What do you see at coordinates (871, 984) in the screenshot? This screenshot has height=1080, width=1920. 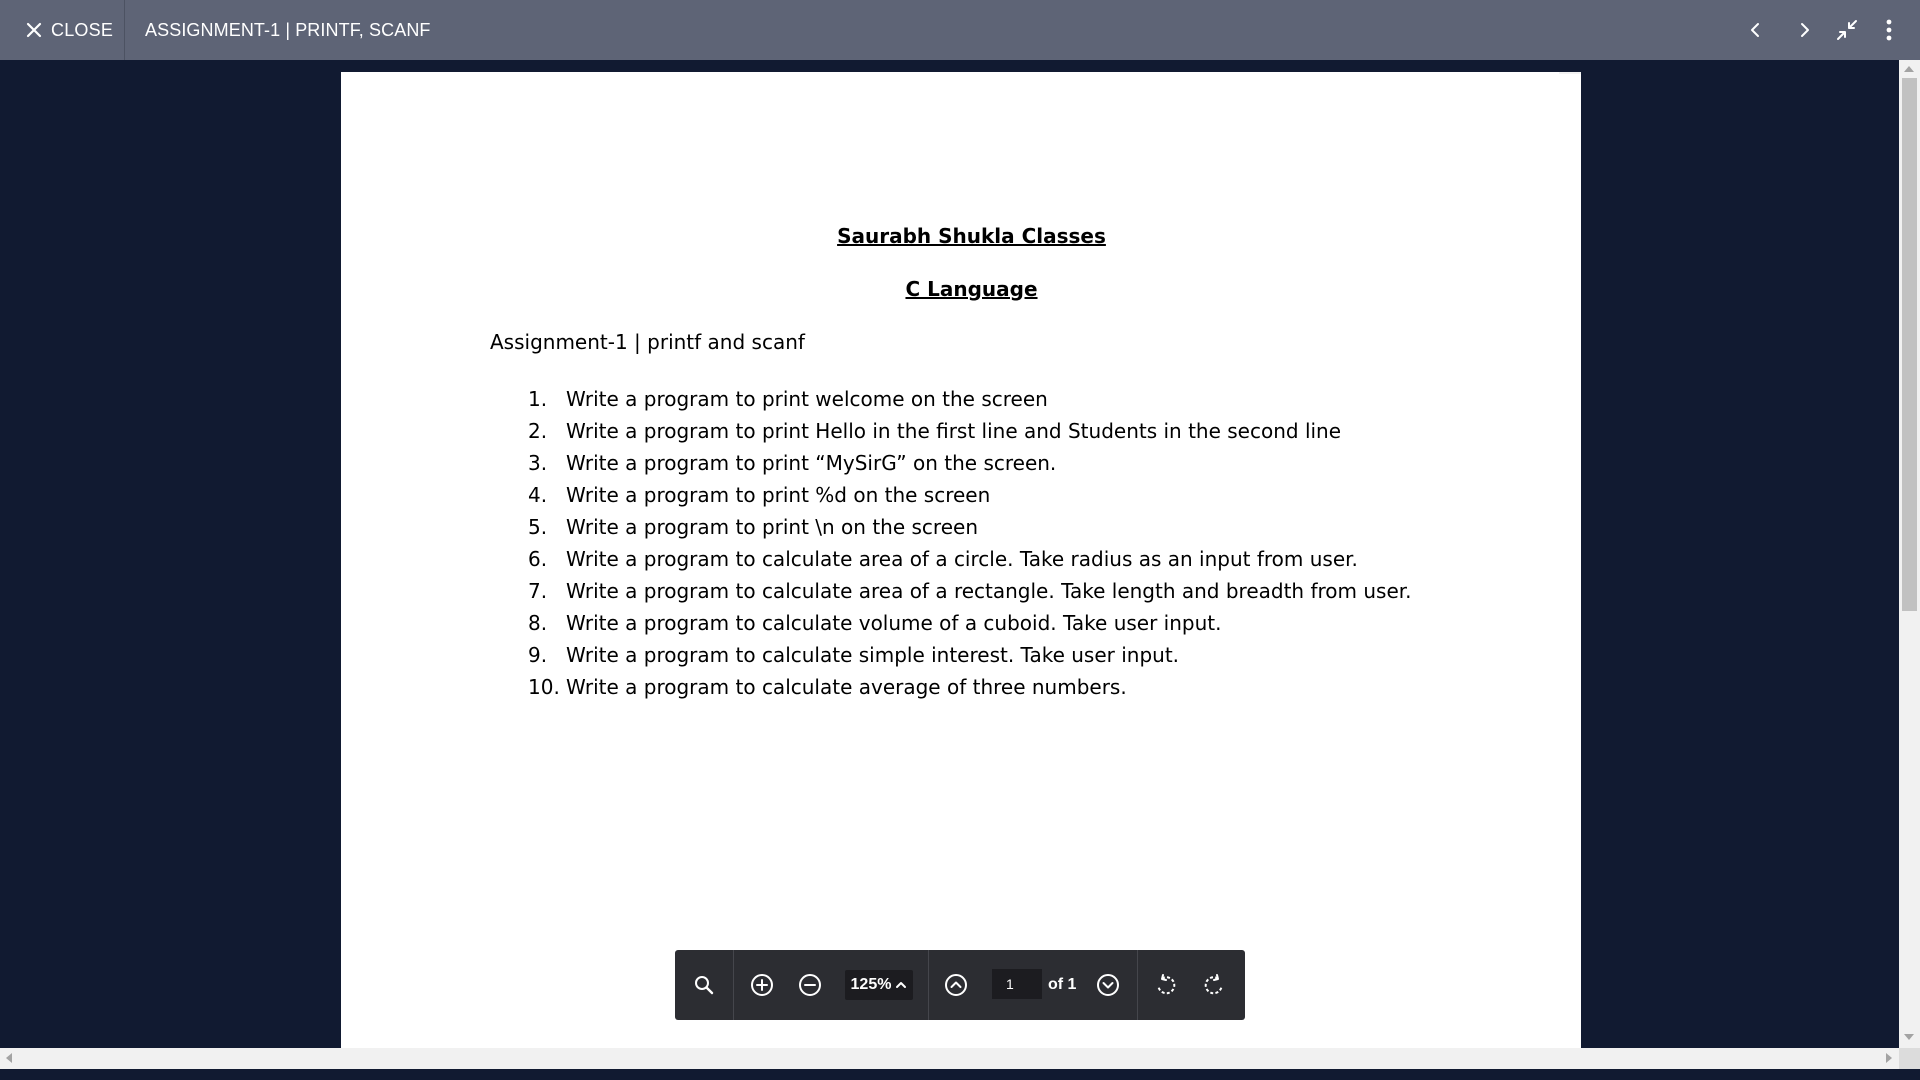 I see `zoom-level-value: 125%` at bounding box center [871, 984].